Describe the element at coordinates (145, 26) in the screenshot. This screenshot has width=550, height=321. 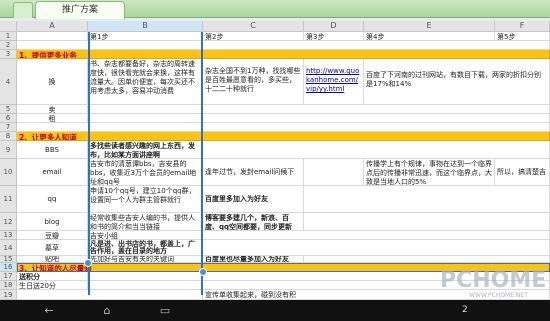
I see `col-header-b: B` at that location.